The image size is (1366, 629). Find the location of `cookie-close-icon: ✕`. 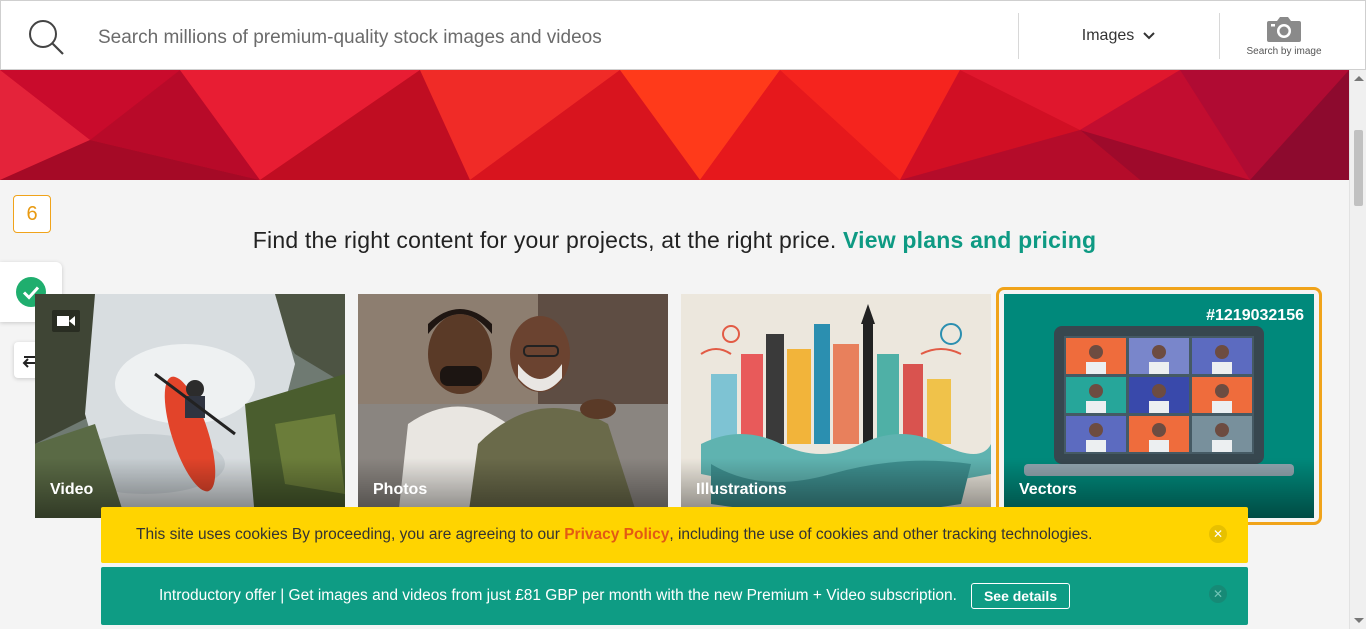

cookie-close-icon: ✕ is located at coordinates (1218, 534).